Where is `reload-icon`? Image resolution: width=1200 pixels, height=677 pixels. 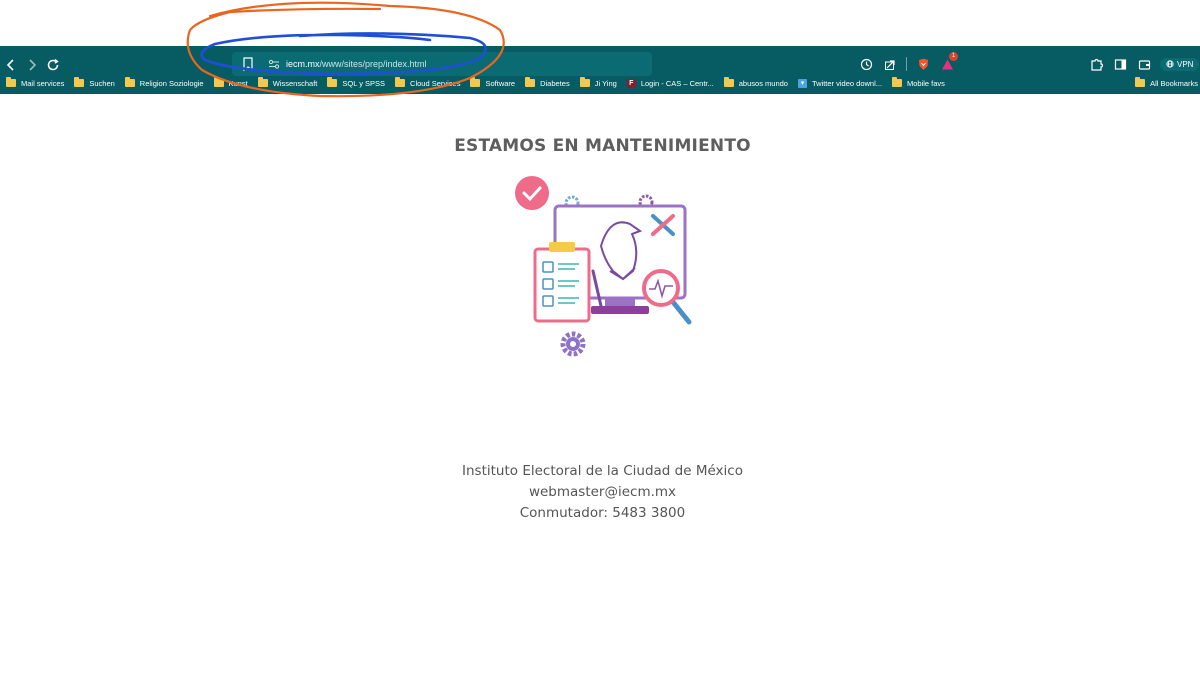 reload-icon is located at coordinates (53, 64).